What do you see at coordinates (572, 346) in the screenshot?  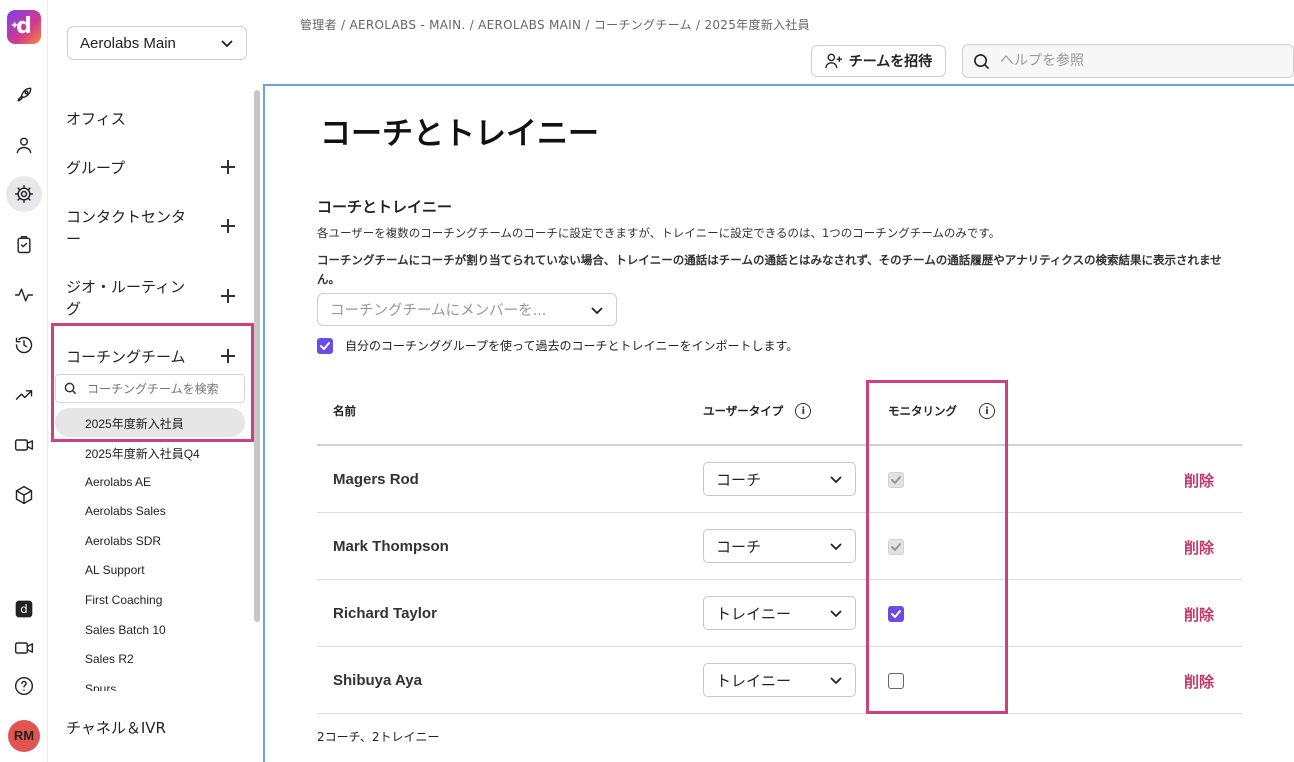 I see `import-label: 自分のコーチンググループを使って過去のコーチとトレイニーをインポートします。` at bounding box center [572, 346].